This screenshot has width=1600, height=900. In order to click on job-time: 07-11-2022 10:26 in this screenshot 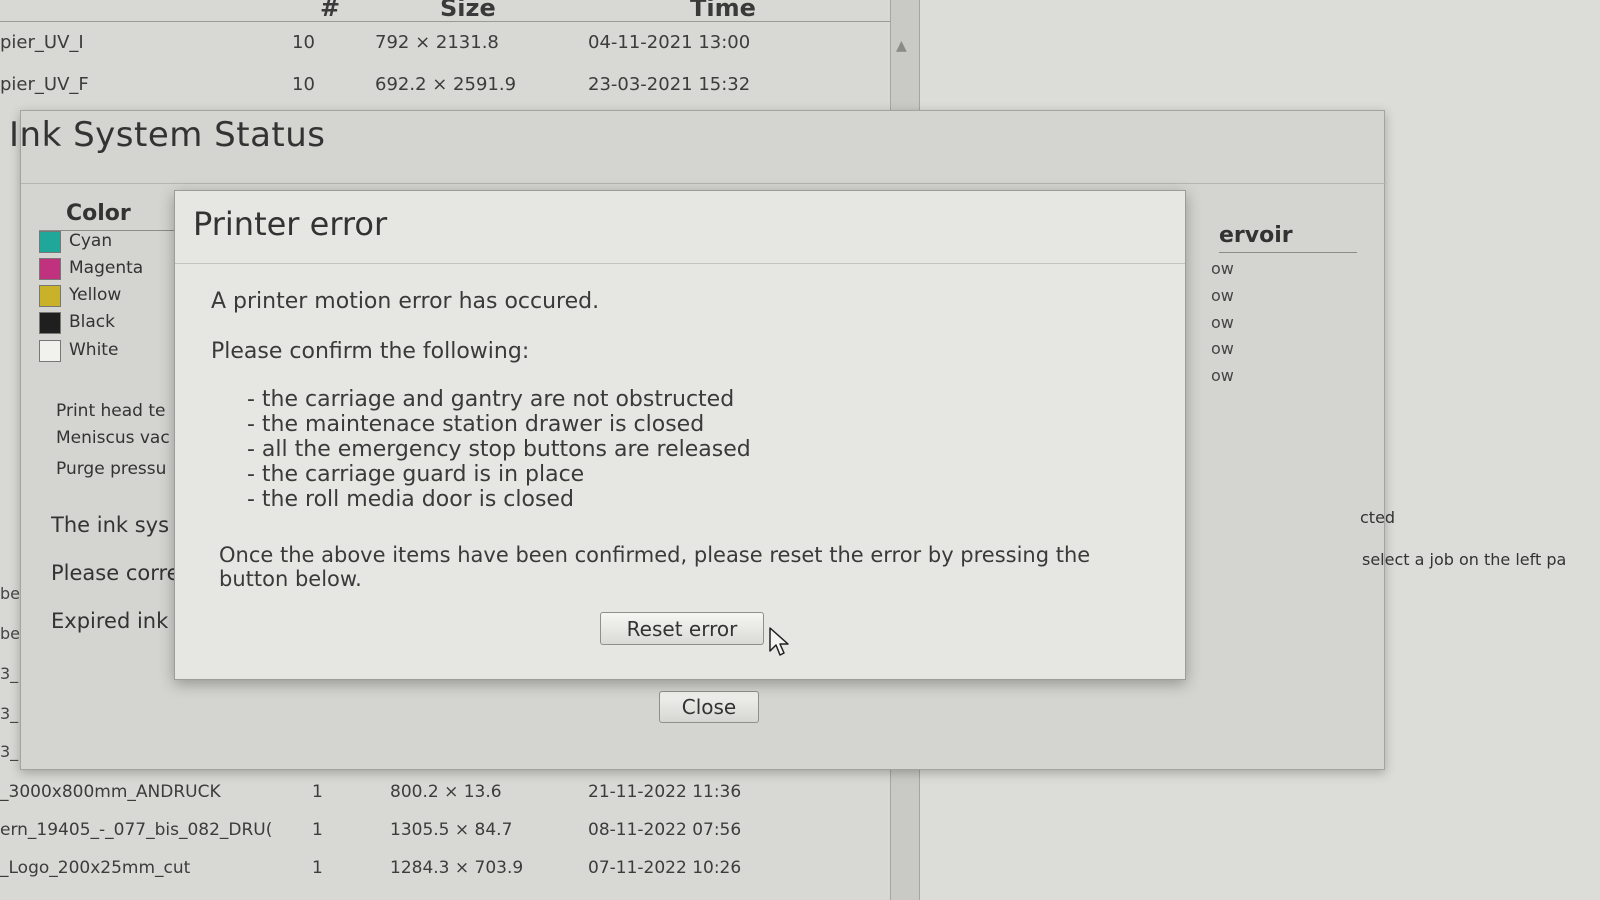, I will do `click(665, 868)`.